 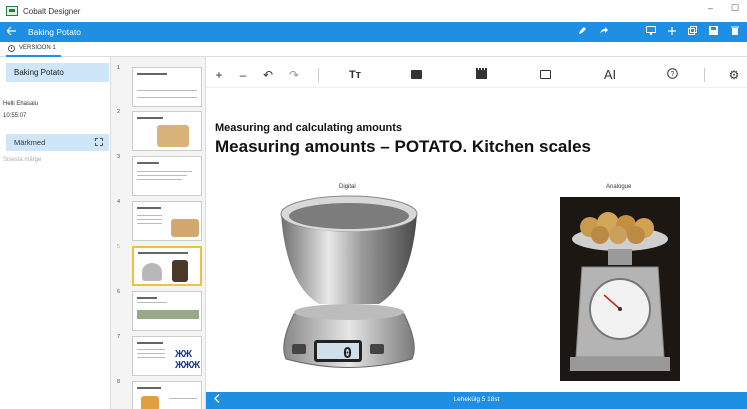 I want to click on copy-button, so click(x=692, y=32).